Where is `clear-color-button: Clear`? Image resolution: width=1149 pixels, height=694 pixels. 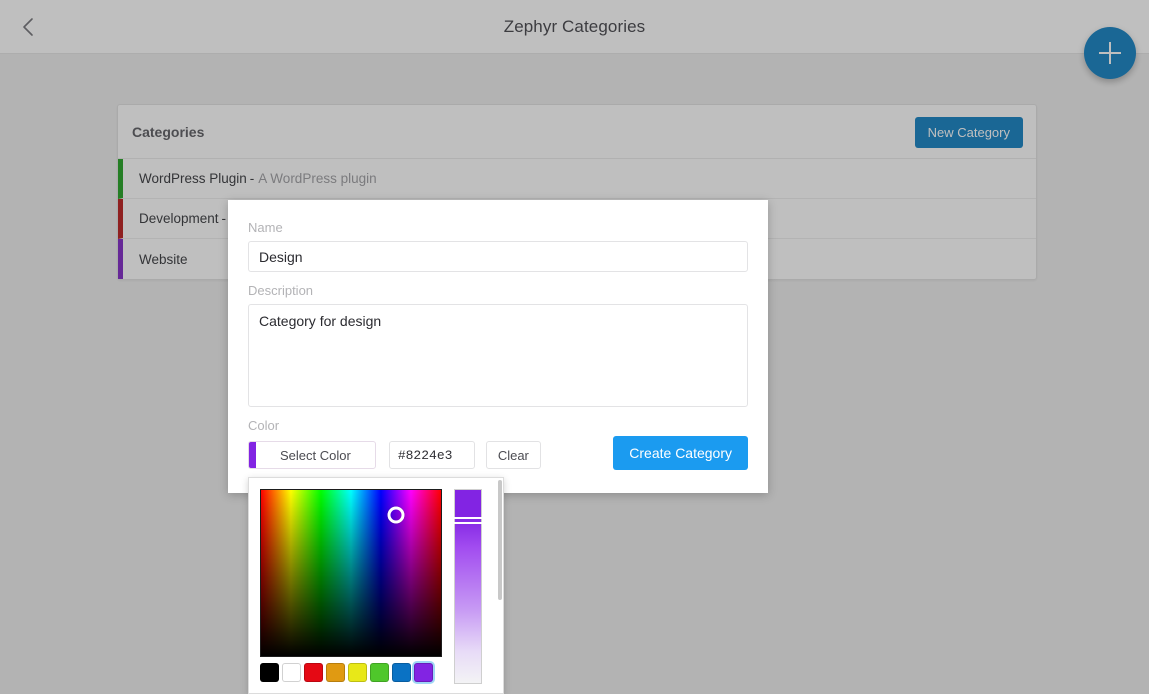
clear-color-button: Clear is located at coordinates (513, 455).